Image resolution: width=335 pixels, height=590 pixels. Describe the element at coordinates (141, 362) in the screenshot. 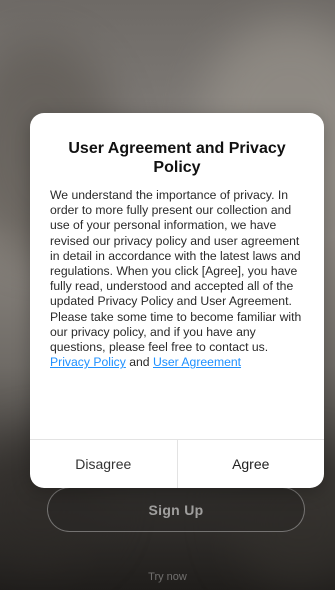

I see `and-text: and` at that location.